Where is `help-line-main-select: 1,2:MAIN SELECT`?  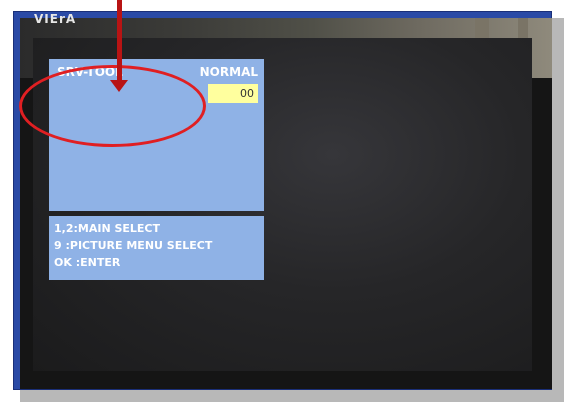
help-line-main-select: 1,2:MAIN SELECT is located at coordinates (107, 228).